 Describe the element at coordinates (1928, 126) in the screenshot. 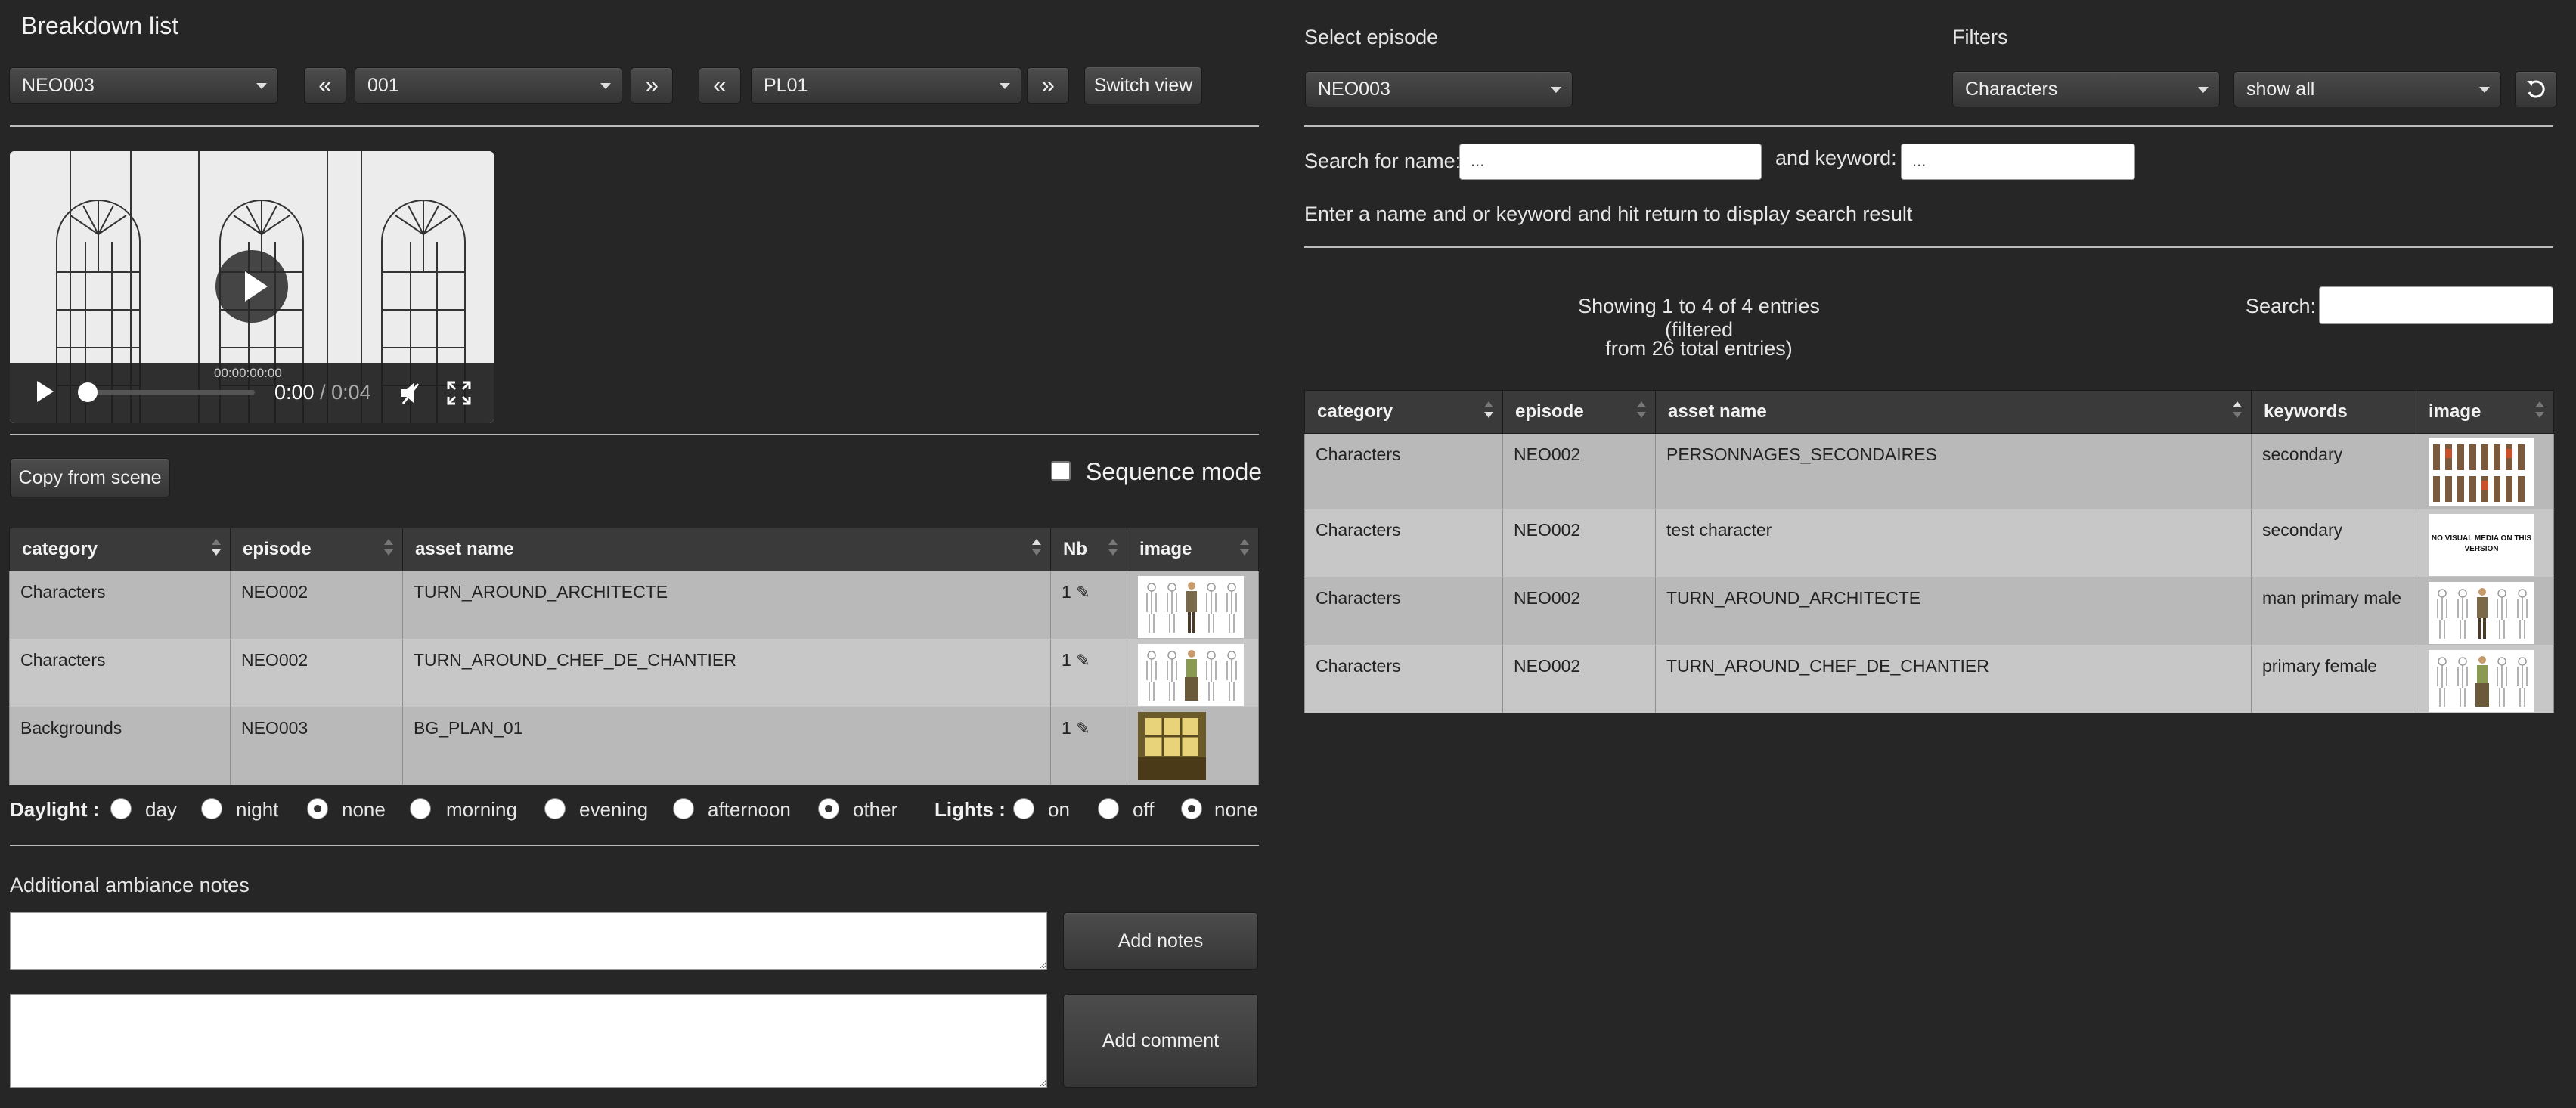

I see `divider` at that location.